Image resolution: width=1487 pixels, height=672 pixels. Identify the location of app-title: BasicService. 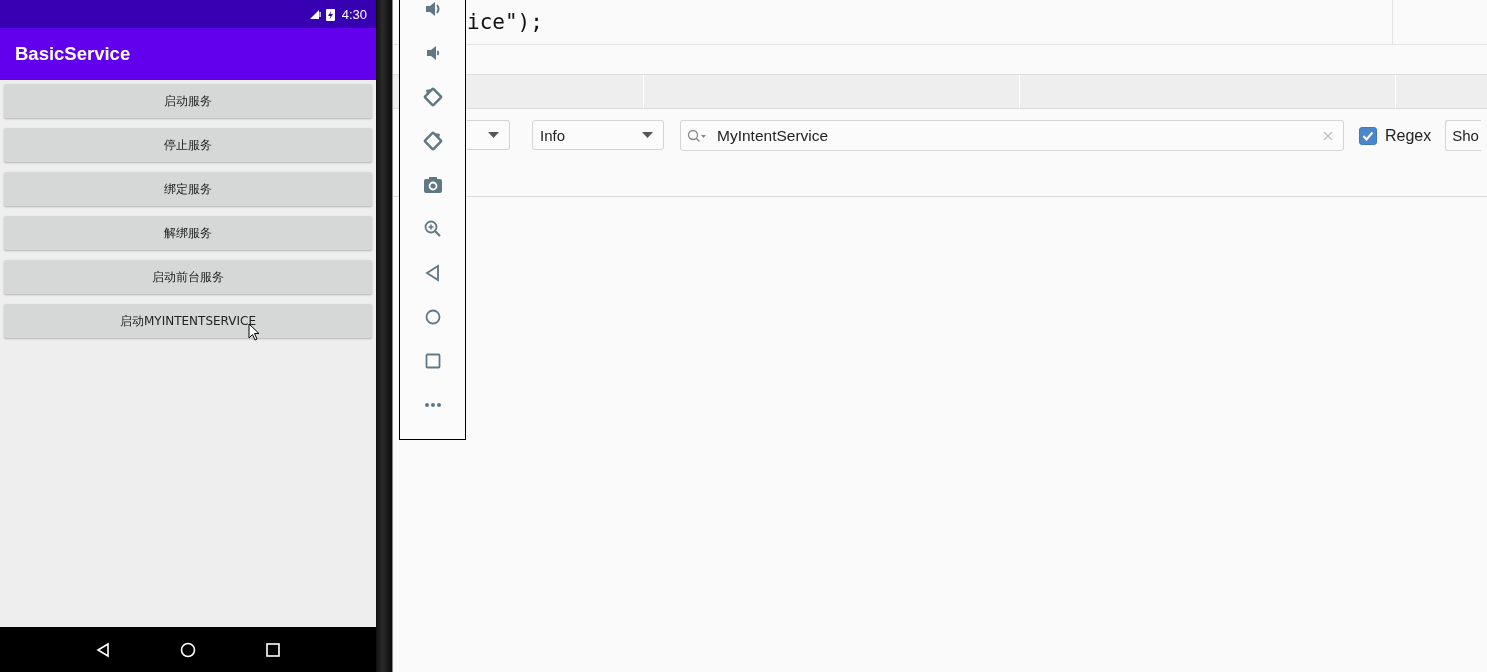
(73, 54).